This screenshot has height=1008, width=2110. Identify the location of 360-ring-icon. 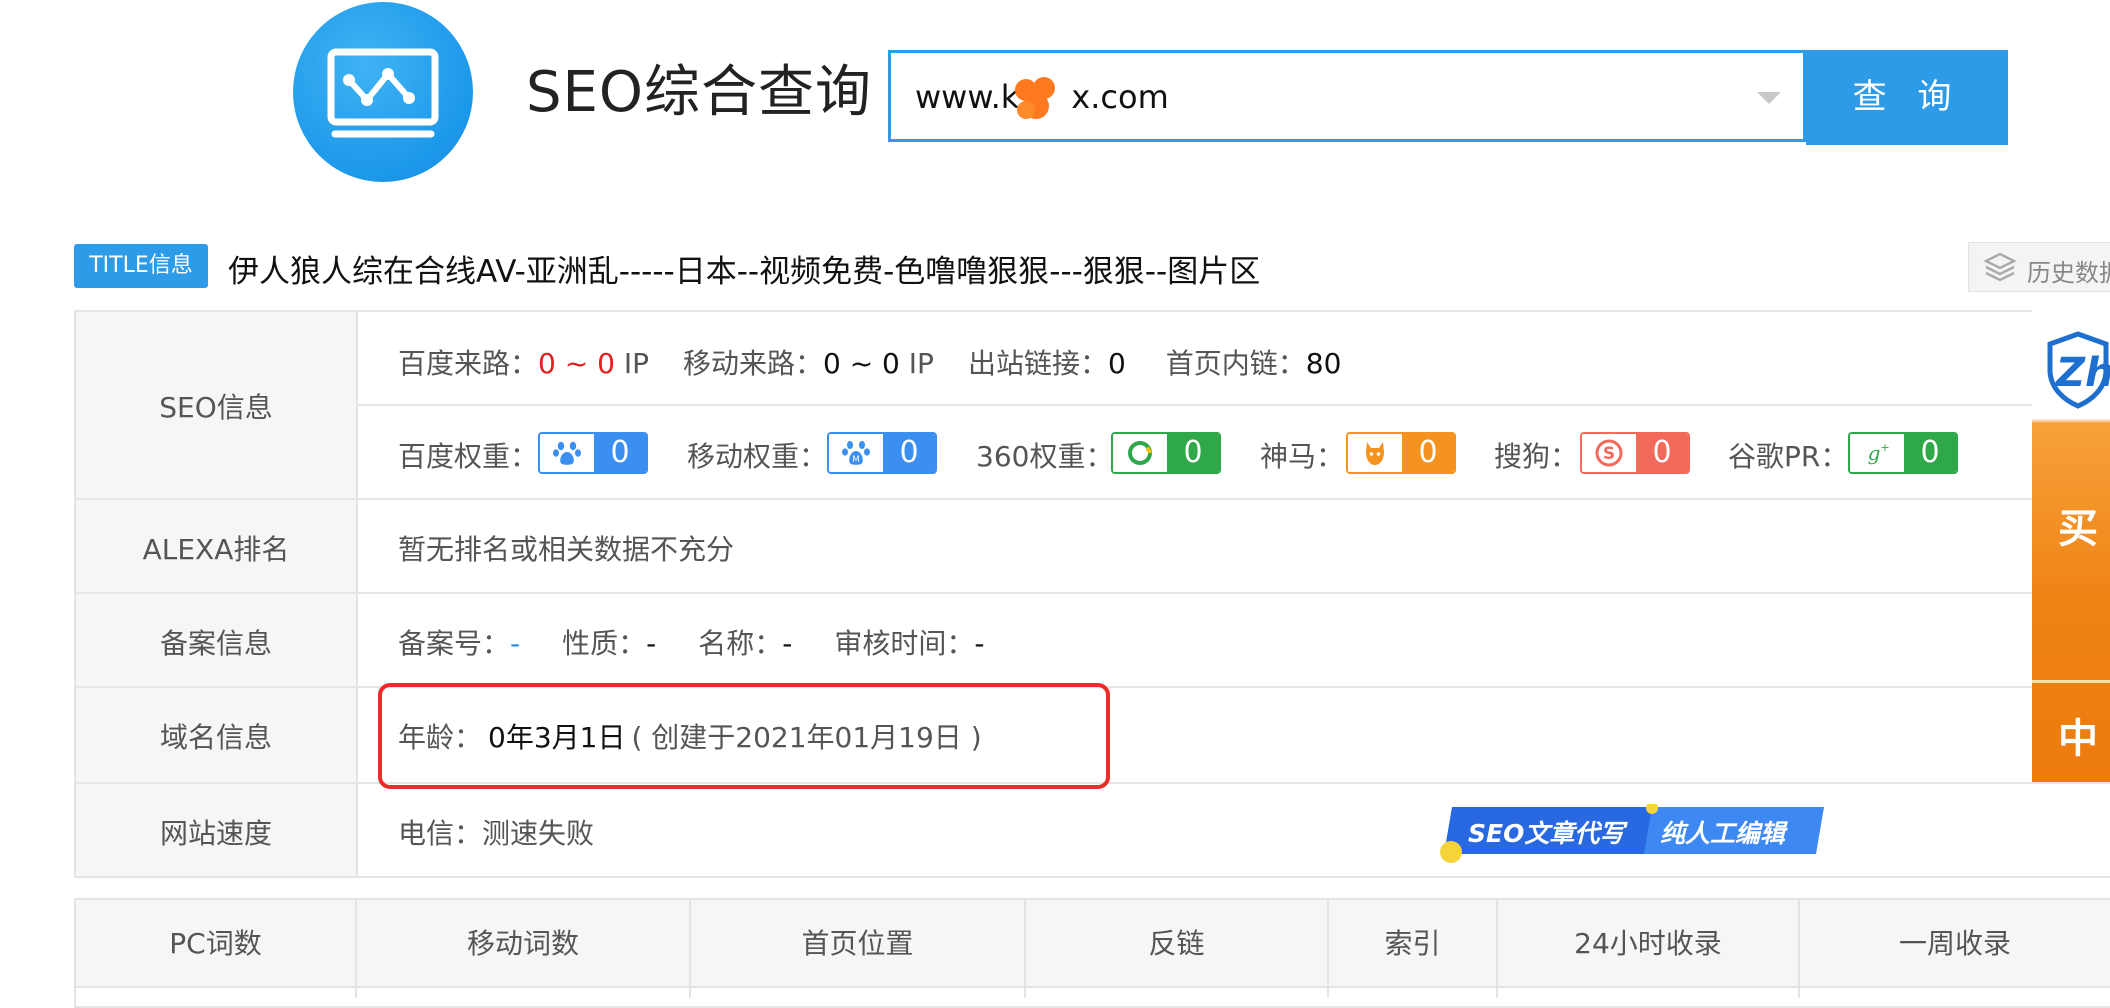
(1140, 453).